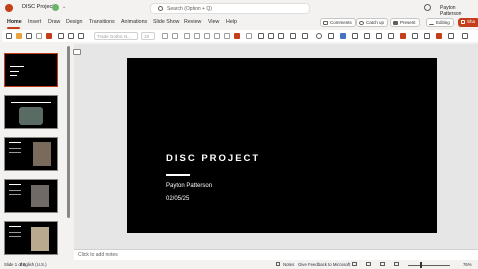 The height and width of the screenshot is (269, 478). What do you see at coordinates (440, 22) in the screenshot?
I see `editing-mode-button: Editing` at bounding box center [440, 22].